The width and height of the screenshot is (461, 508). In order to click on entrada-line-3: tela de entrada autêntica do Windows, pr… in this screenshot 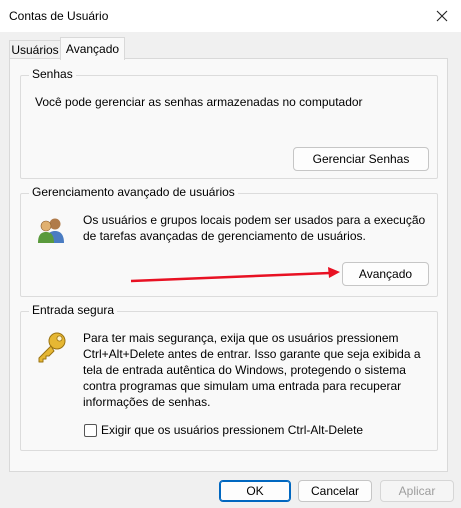, I will do `click(244, 370)`.